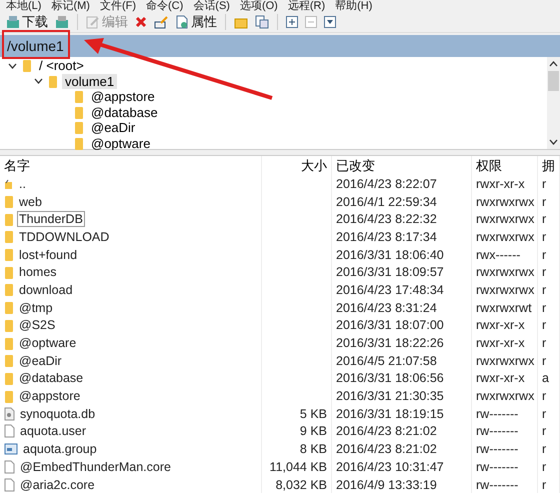 This screenshot has width=560, height=500. Describe the element at coordinates (402, 165) in the screenshot. I see `column-header: 已改变` at that location.